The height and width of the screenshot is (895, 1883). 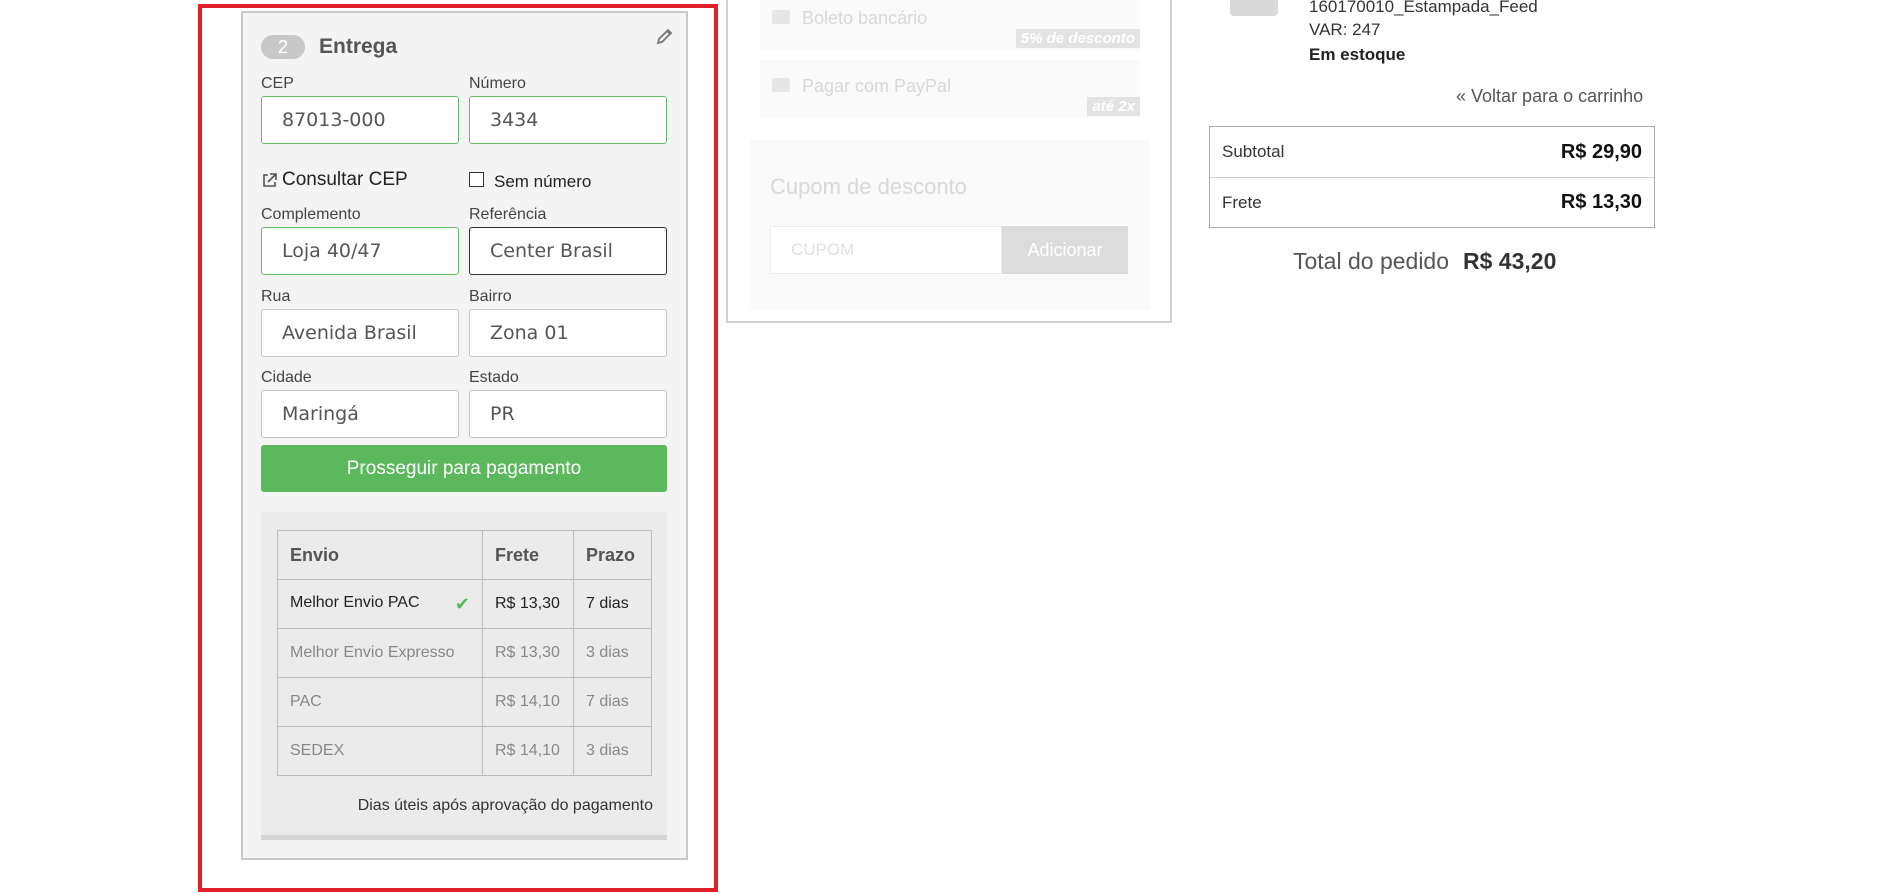 What do you see at coordinates (1371, 261) in the screenshot?
I see `order-total-label: Total do pedido` at bounding box center [1371, 261].